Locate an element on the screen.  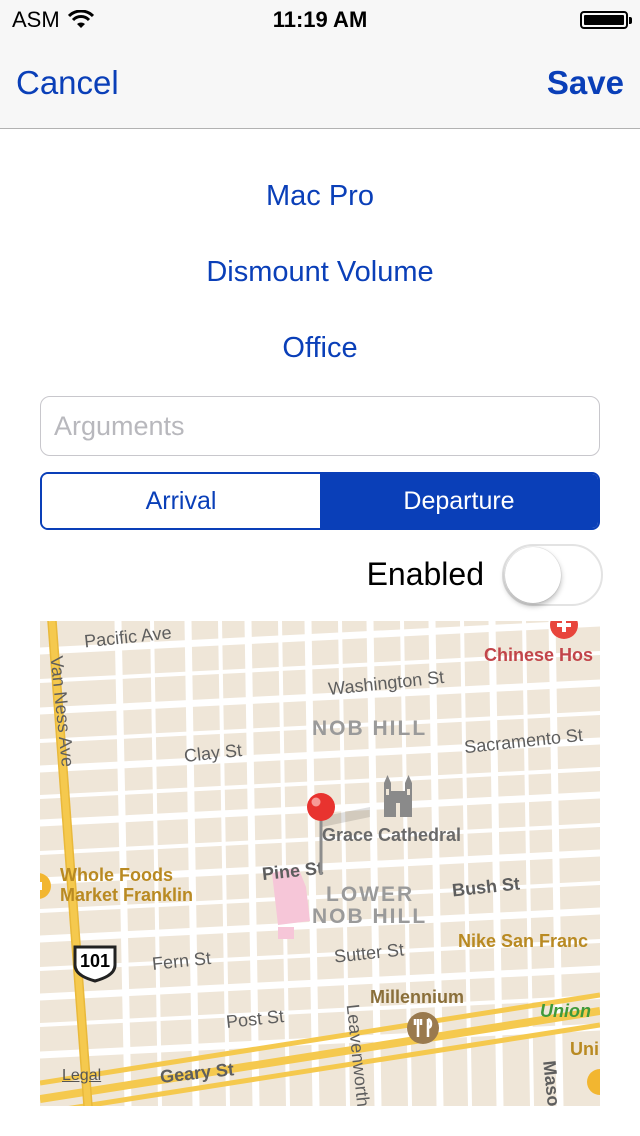
switch-knob is located at coordinates (533, 575).